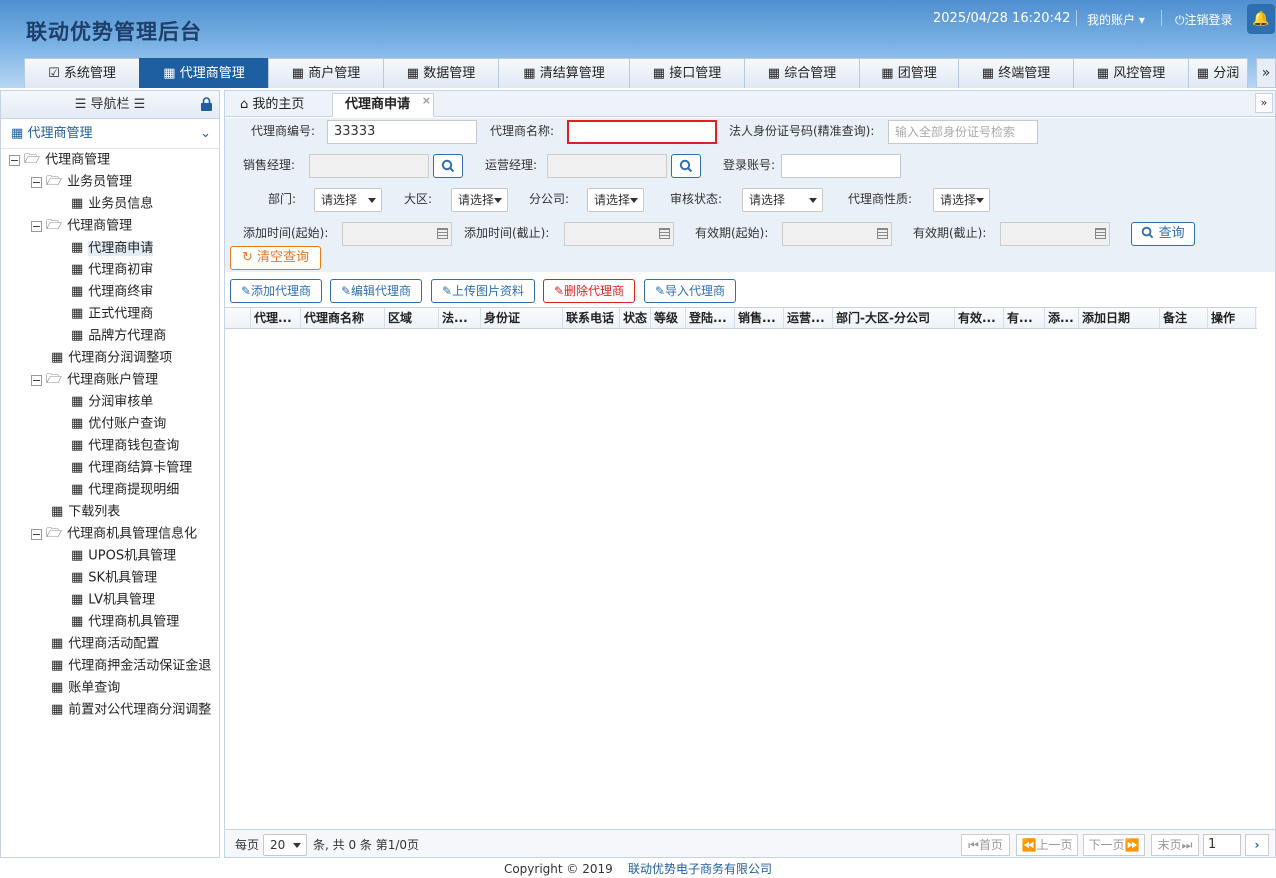 This screenshot has height=878, width=1276. I want to click on tree-item: ▦ 代理商终审, so click(145, 292).